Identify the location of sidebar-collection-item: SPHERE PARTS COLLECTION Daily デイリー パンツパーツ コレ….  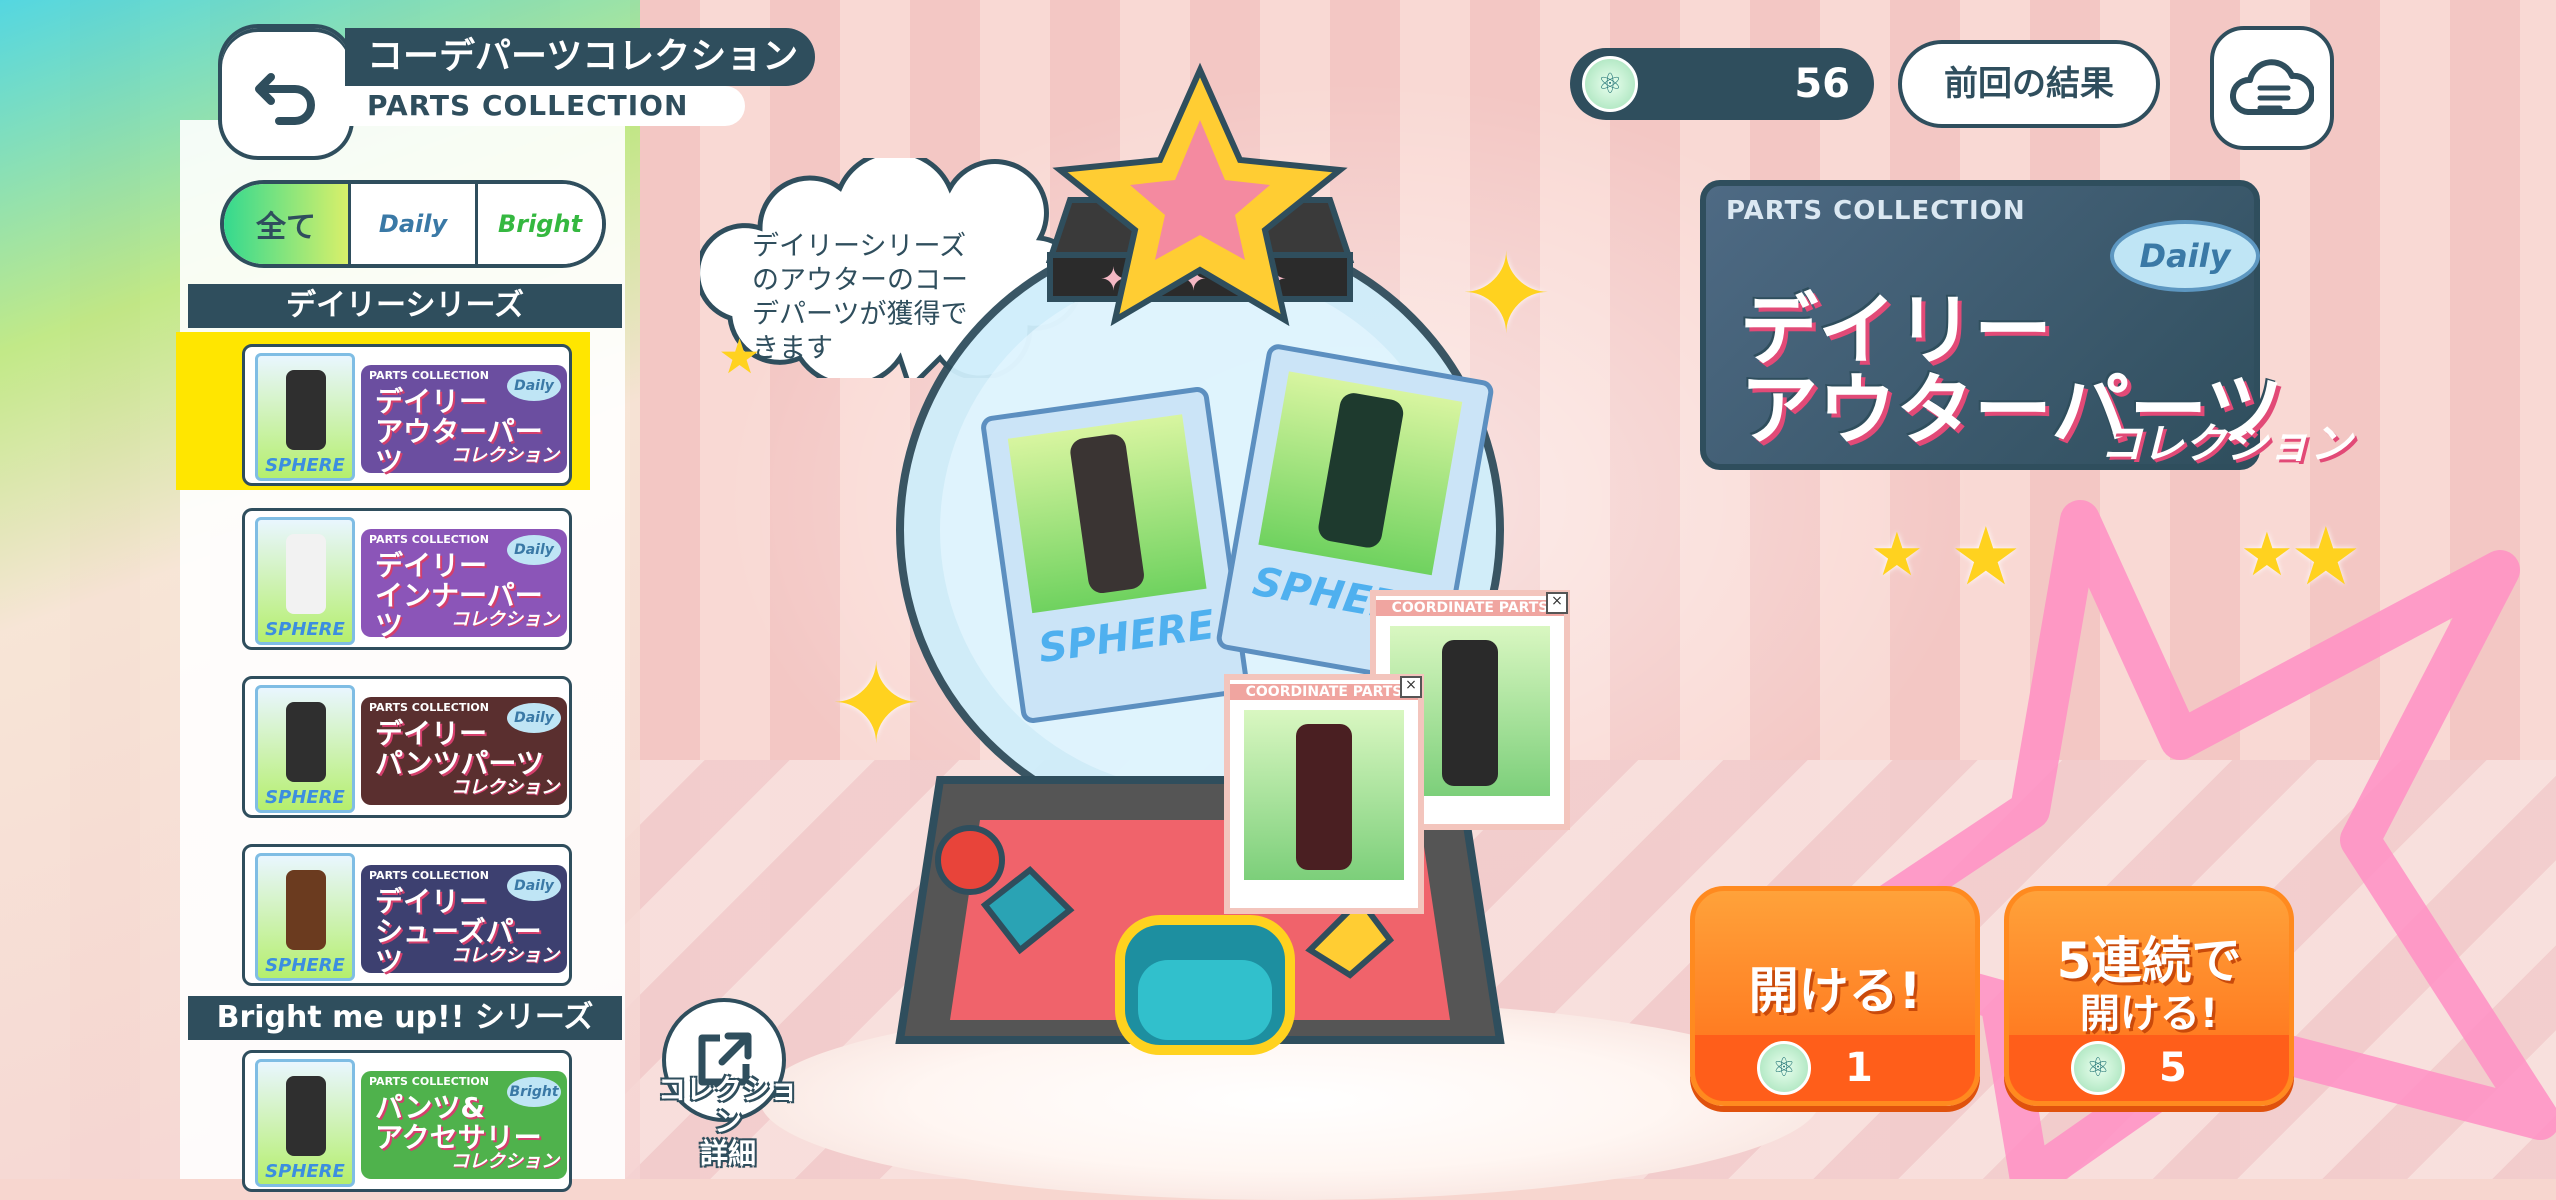
(407, 747).